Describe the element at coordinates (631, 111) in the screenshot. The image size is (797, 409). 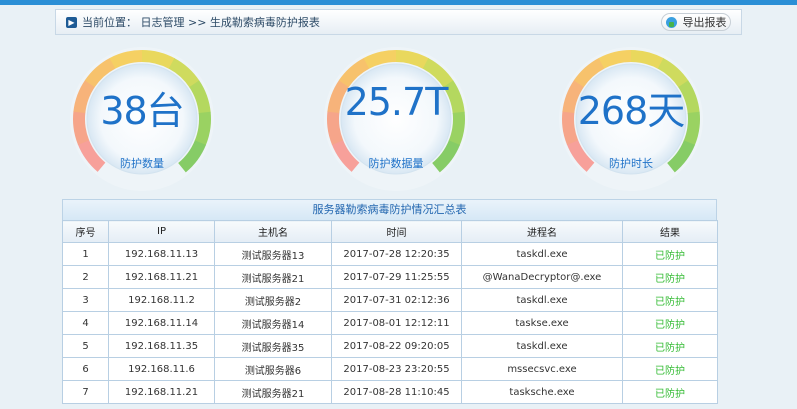
I see `gauge-value: 268天` at that location.